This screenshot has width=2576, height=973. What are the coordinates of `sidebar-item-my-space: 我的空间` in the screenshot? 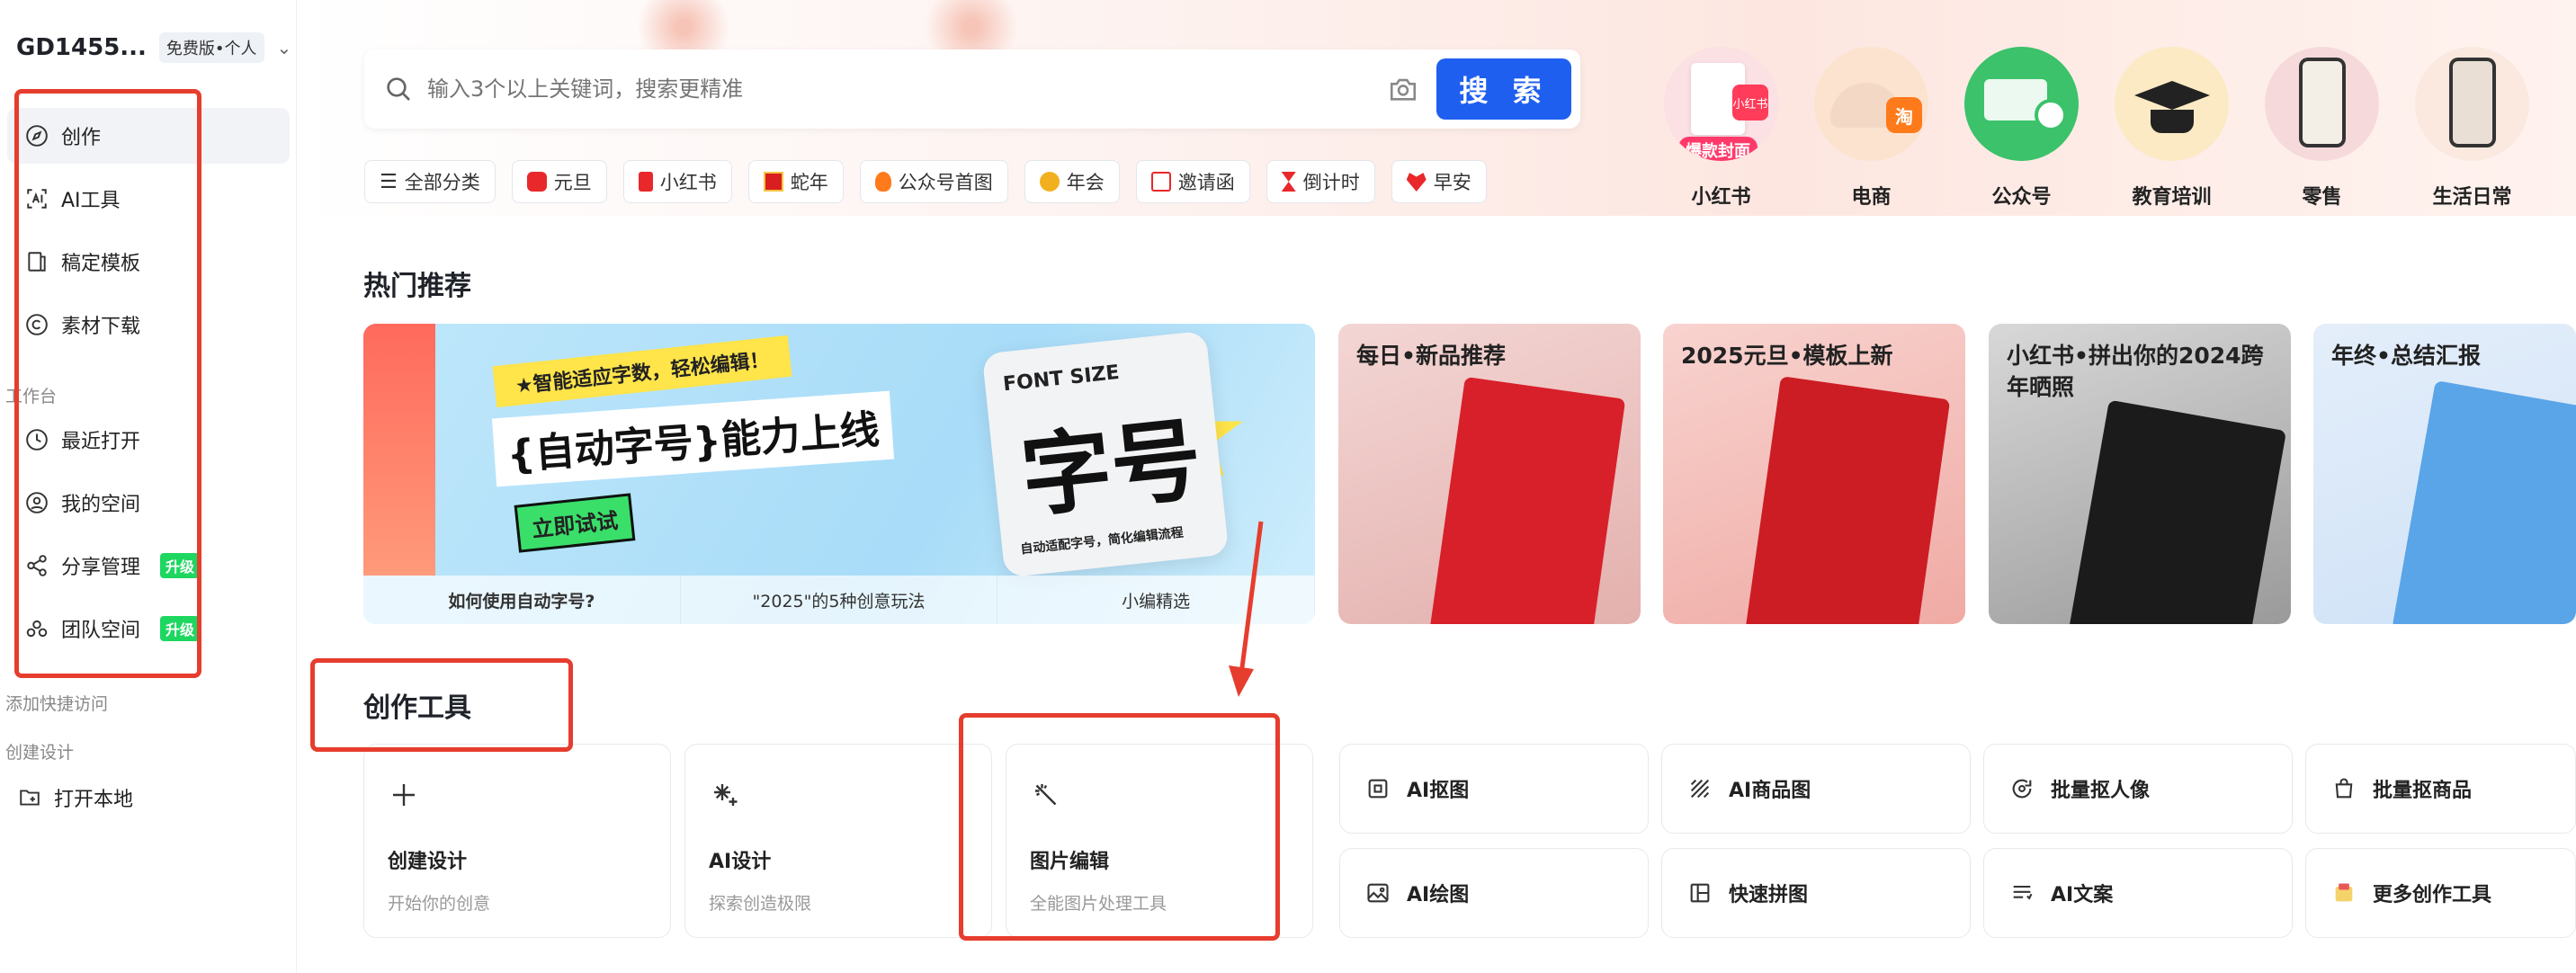 It's located at (148, 503).